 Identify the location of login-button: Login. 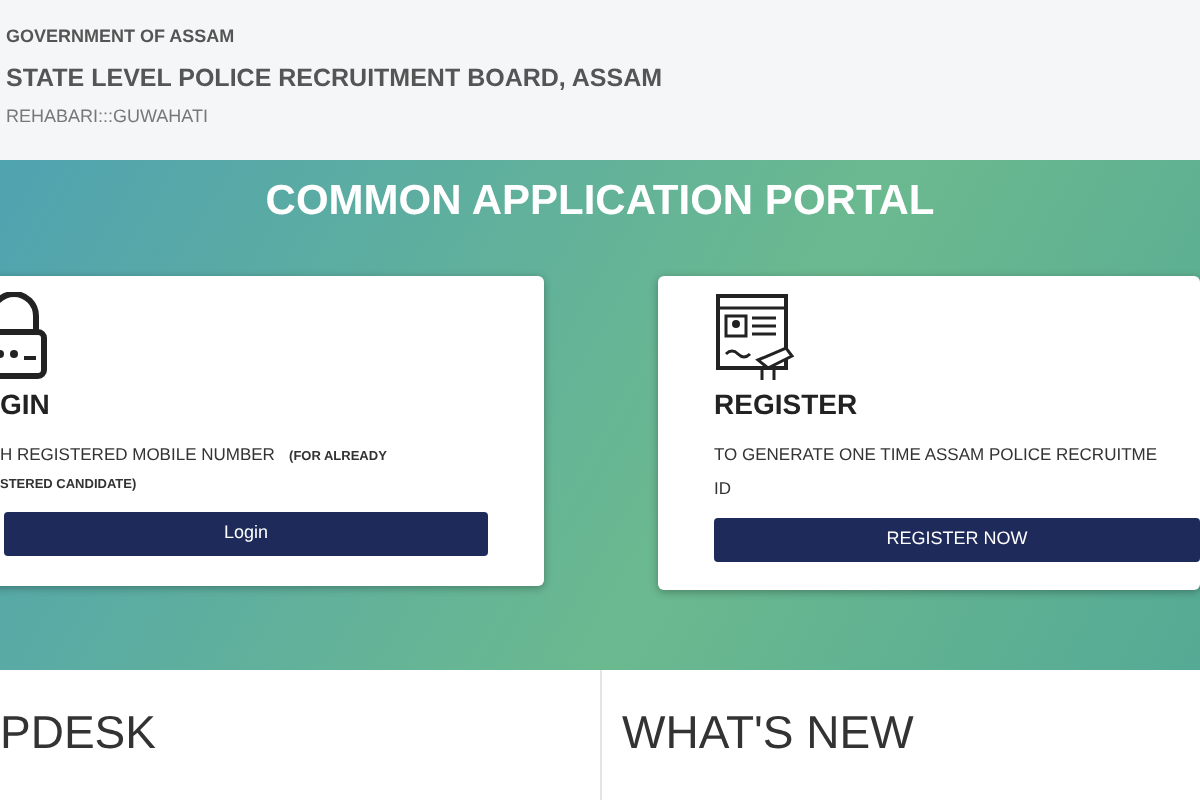
(246, 533).